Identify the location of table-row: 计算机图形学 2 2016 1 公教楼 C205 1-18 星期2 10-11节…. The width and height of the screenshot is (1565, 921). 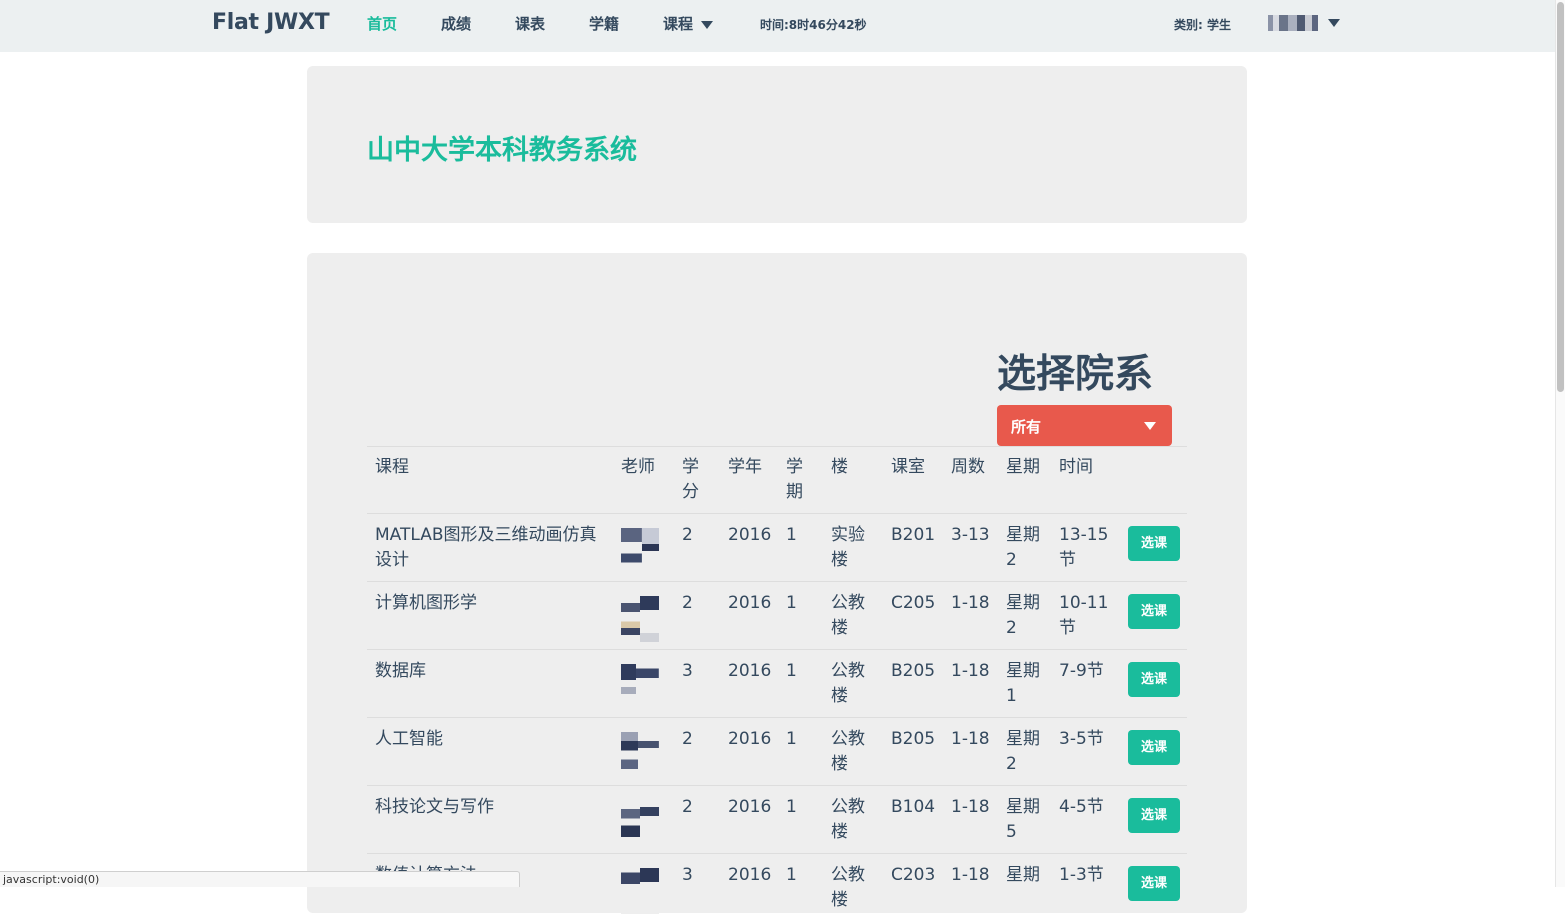
(777, 616).